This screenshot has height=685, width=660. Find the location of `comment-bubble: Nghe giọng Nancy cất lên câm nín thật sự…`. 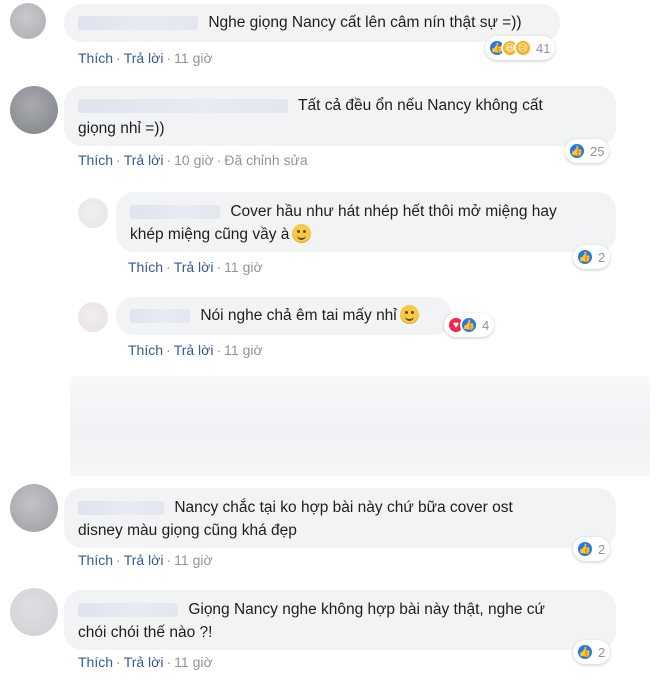

comment-bubble: Nghe giọng Nancy cất lên câm nín thật sự… is located at coordinates (312, 23).